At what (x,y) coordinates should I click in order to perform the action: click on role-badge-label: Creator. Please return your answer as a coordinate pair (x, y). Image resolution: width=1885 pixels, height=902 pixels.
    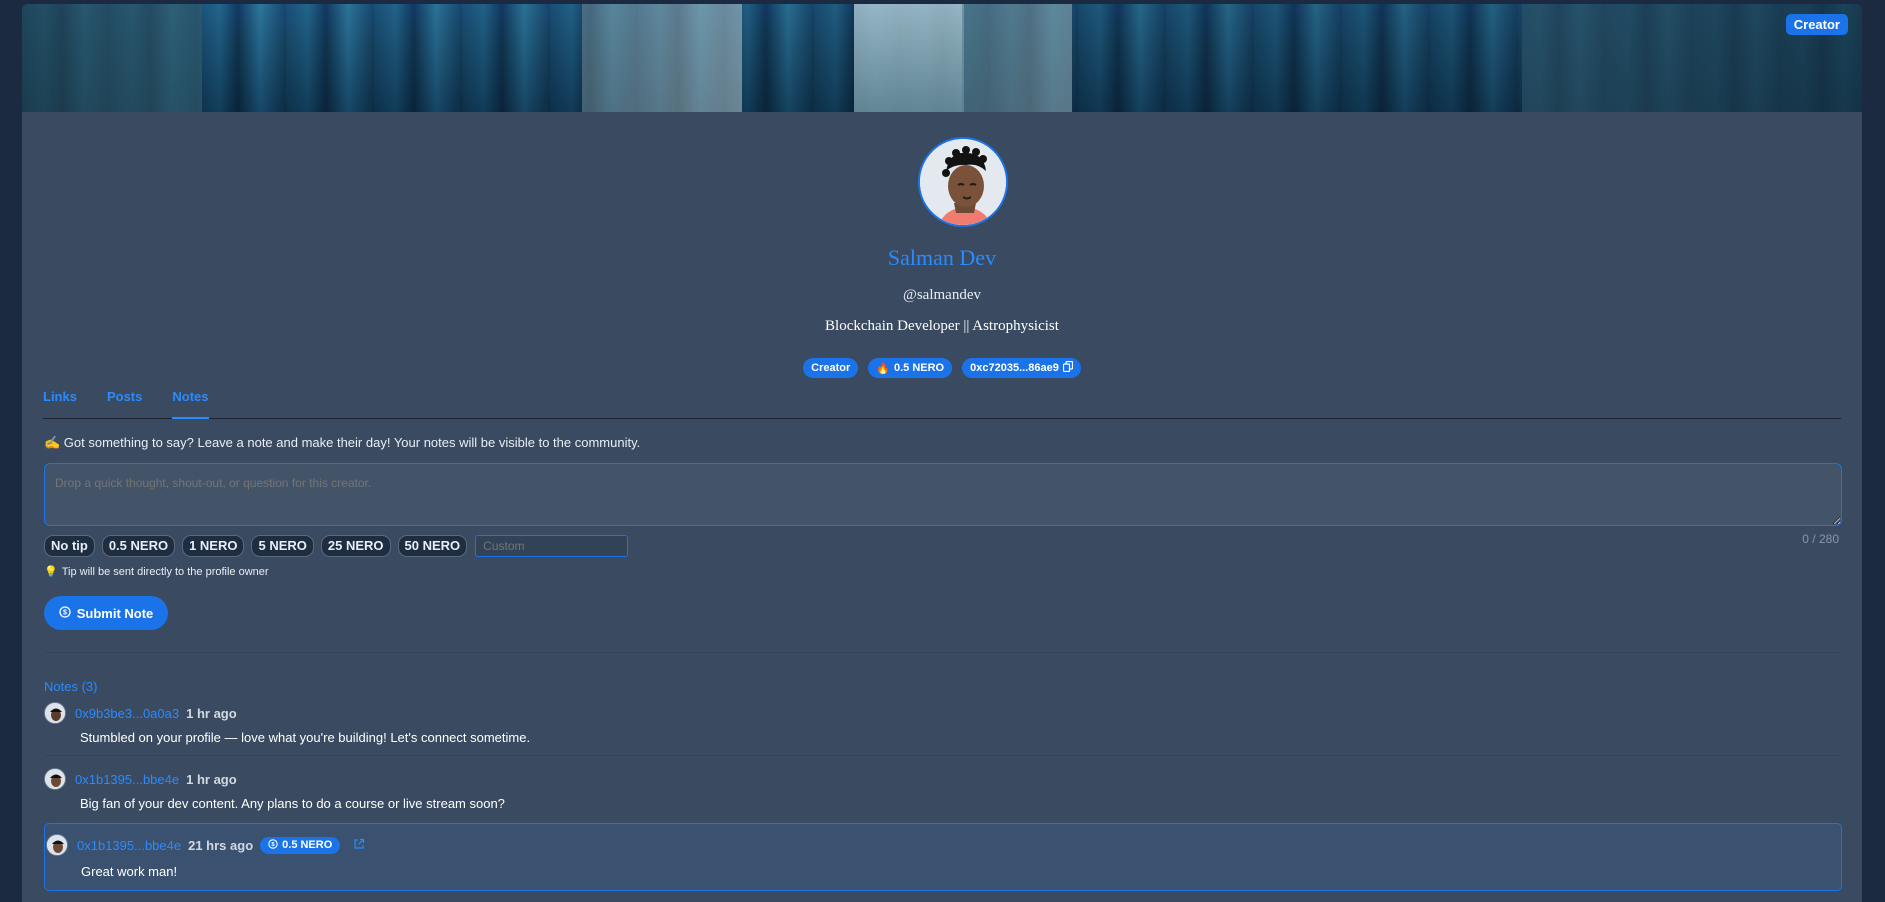
    Looking at the image, I should click on (831, 368).